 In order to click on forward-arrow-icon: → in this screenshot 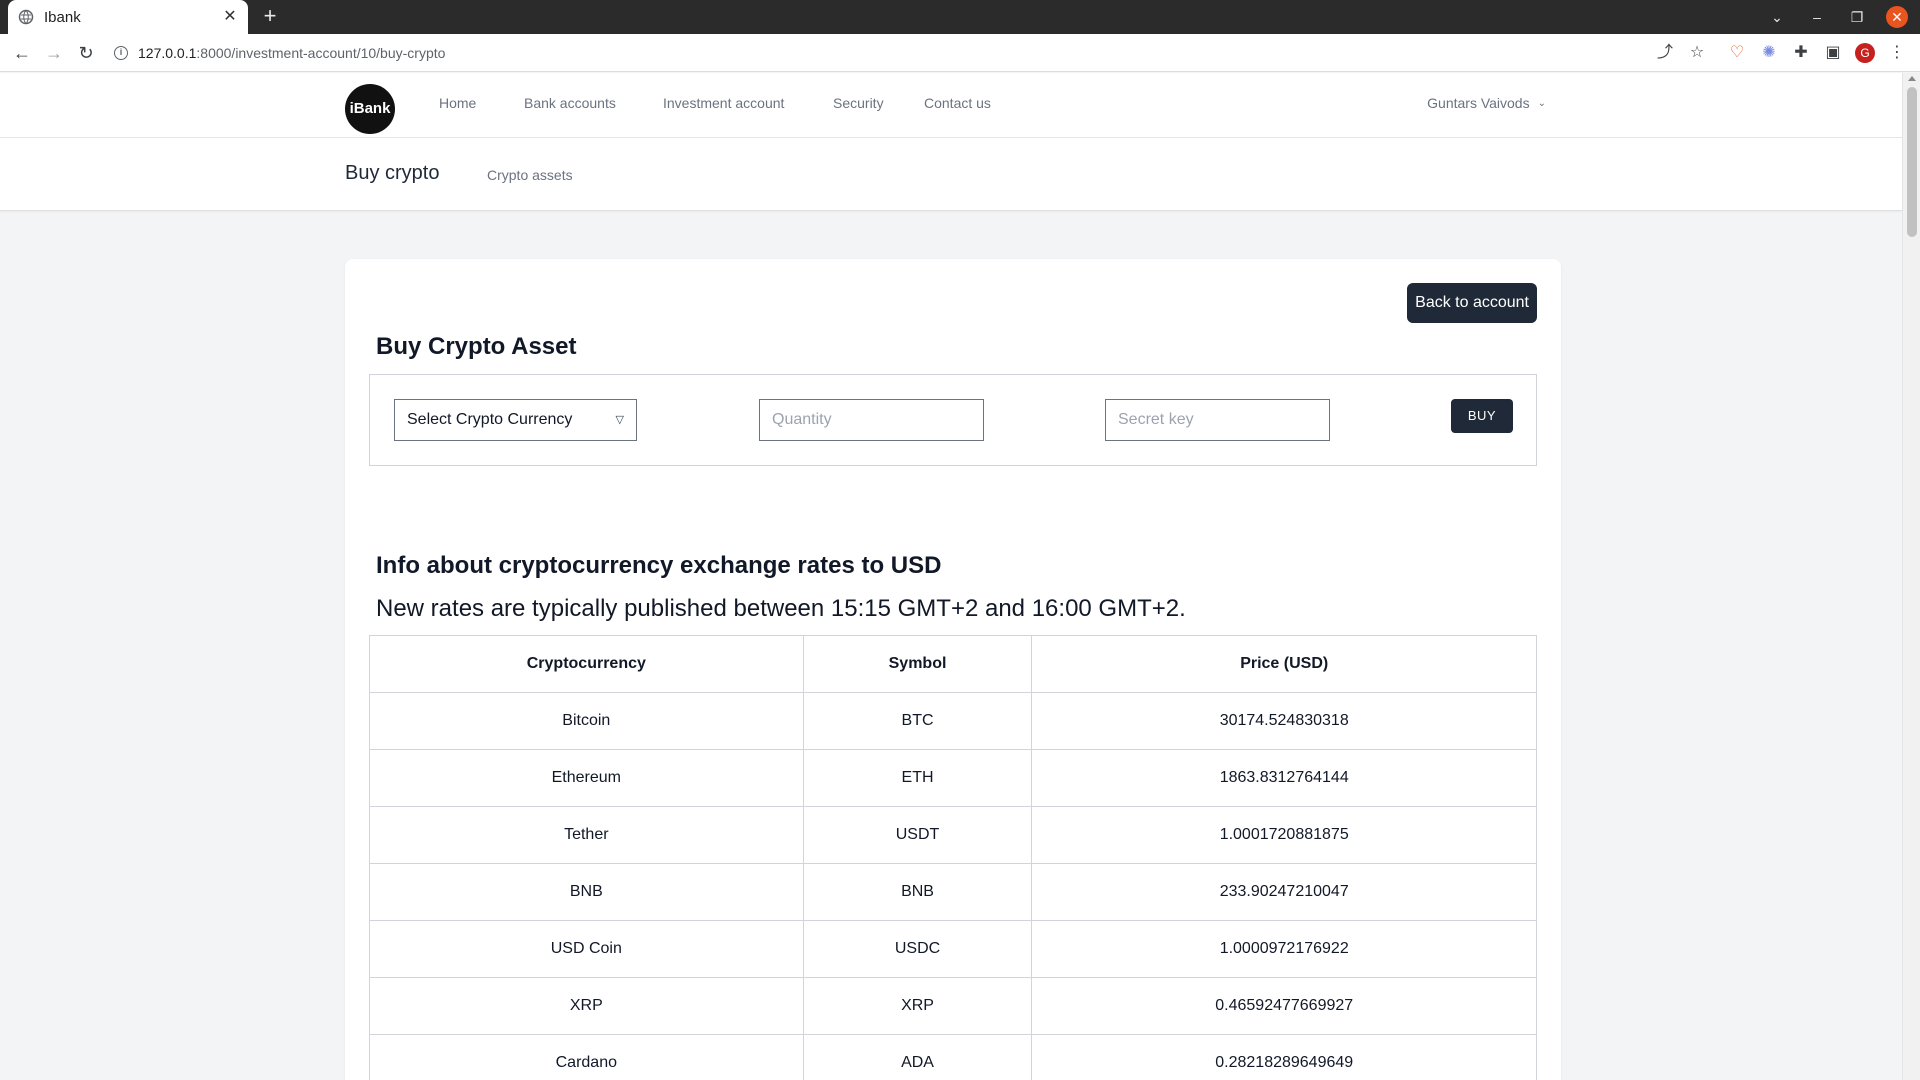, I will do `click(54, 53)`.